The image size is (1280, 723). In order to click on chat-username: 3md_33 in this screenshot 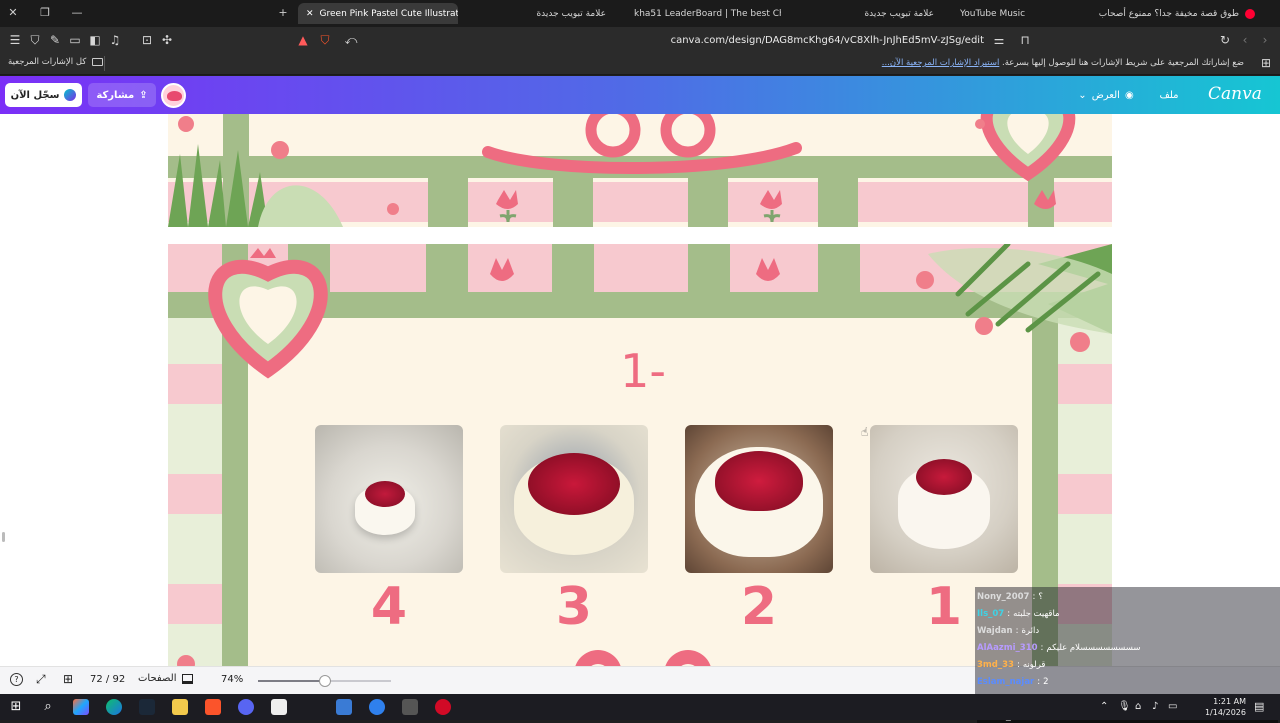, I will do `click(995, 664)`.